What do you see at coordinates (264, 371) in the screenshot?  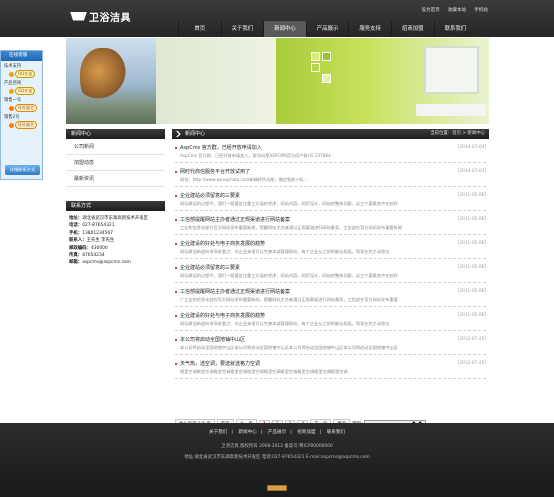 I see `news-summary: 格里空调格里空调格里空调格里空调格里空调格里空调格里空调格里空调格里空调格里空调` at bounding box center [264, 371].